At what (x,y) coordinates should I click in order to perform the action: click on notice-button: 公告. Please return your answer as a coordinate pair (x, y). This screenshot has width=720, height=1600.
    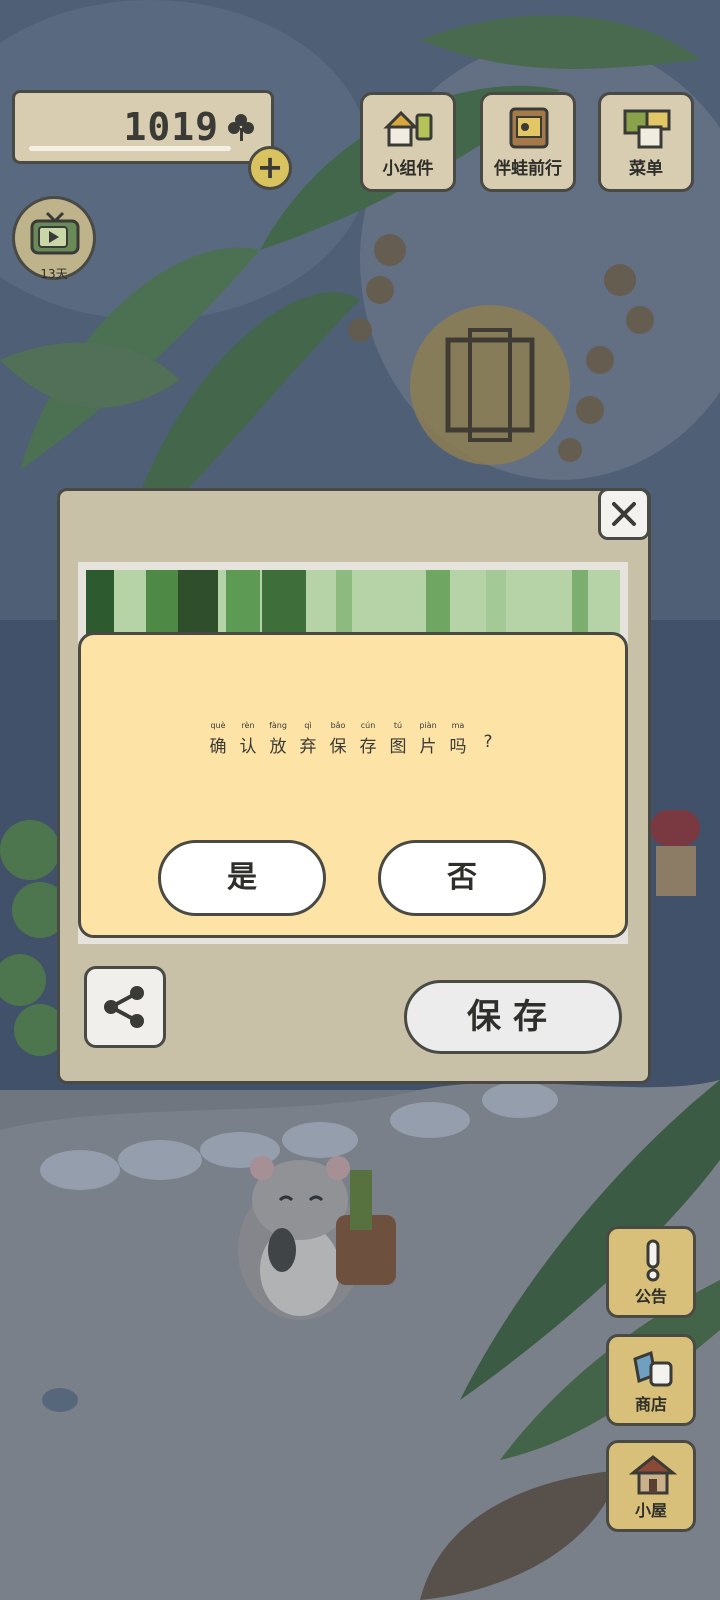
    Looking at the image, I should click on (651, 1272).